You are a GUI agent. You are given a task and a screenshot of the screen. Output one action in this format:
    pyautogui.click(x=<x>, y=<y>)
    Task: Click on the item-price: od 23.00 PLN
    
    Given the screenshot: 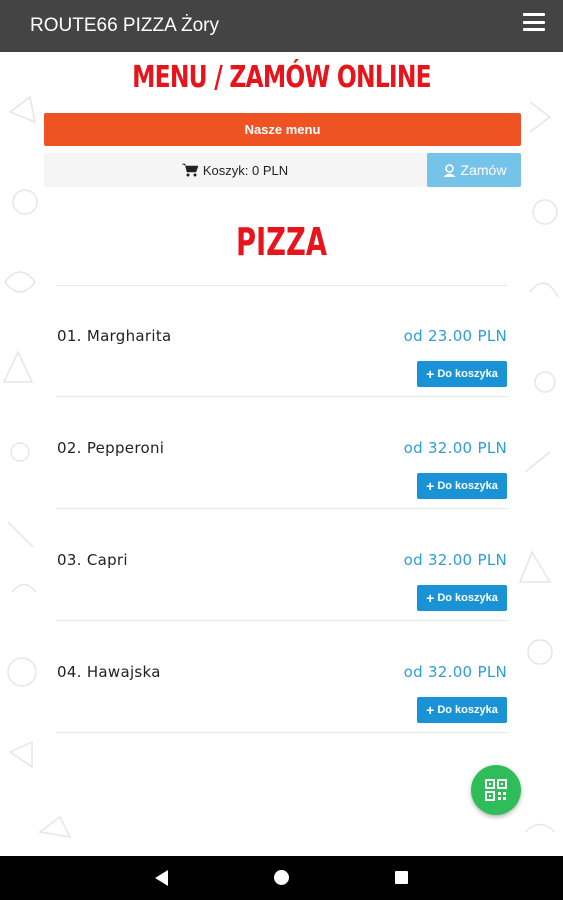 What is the action you would take?
    pyautogui.click(x=455, y=336)
    